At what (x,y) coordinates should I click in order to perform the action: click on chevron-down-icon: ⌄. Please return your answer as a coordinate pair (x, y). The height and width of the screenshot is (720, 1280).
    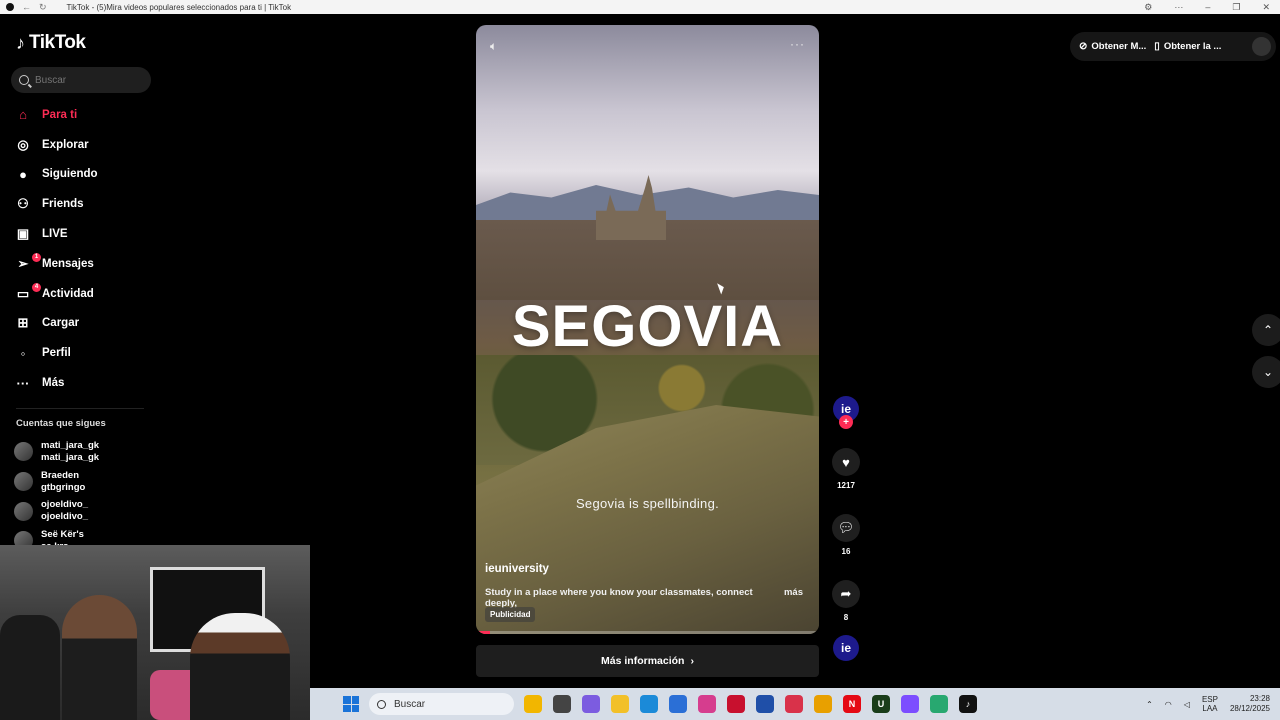
    Looking at the image, I should click on (1268, 372).